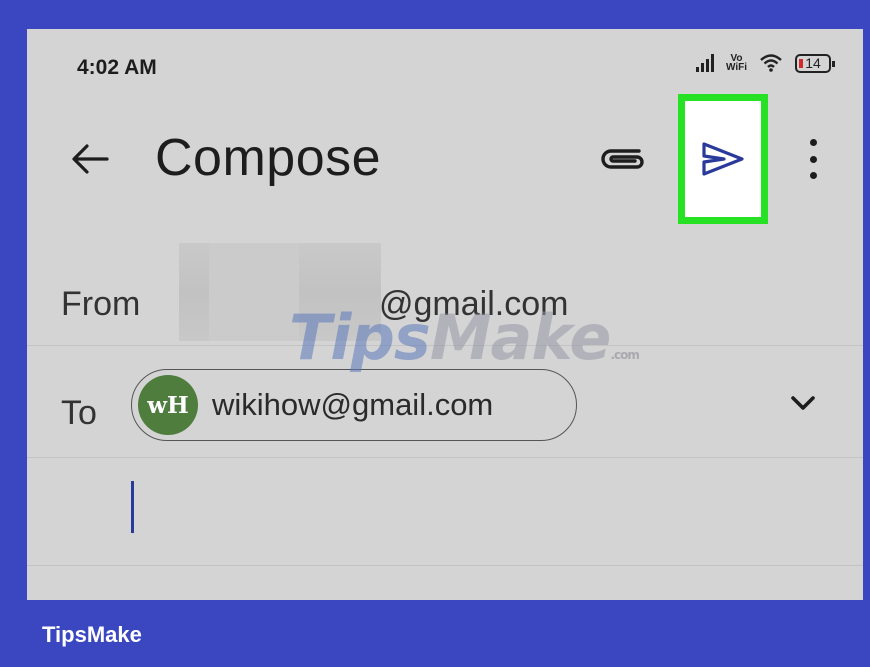 The height and width of the screenshot is (667, 870). I want to click on send-icon, so click(723, 159).